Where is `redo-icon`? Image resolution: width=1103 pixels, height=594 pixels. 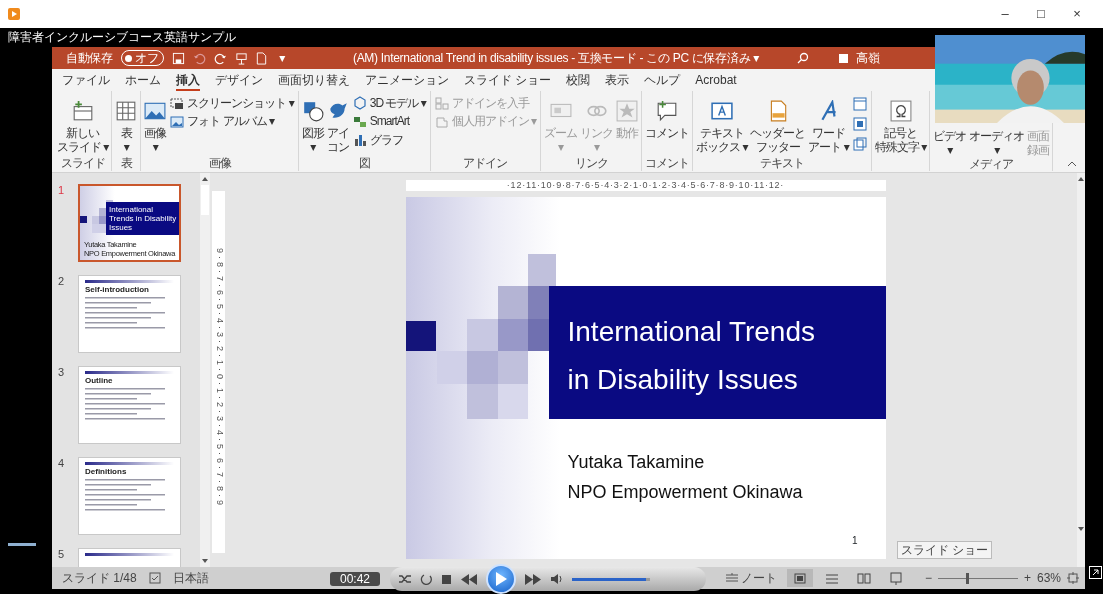 redo-icon is located at coordinates (221, 58).